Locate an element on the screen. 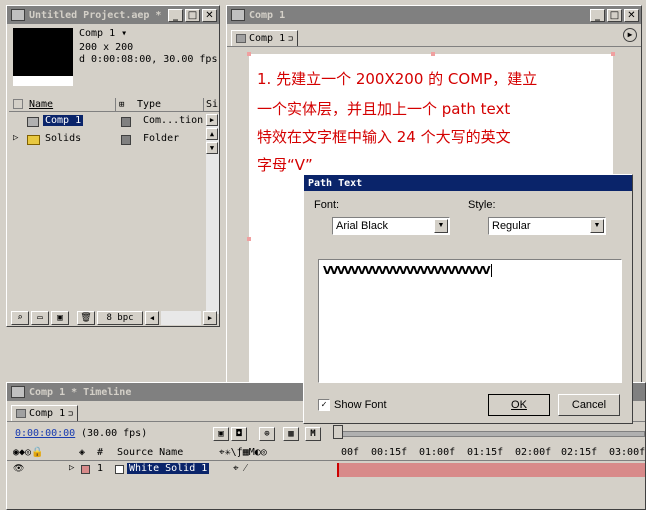  style-select: Regular ▼ is located at coordinates (547, 226).